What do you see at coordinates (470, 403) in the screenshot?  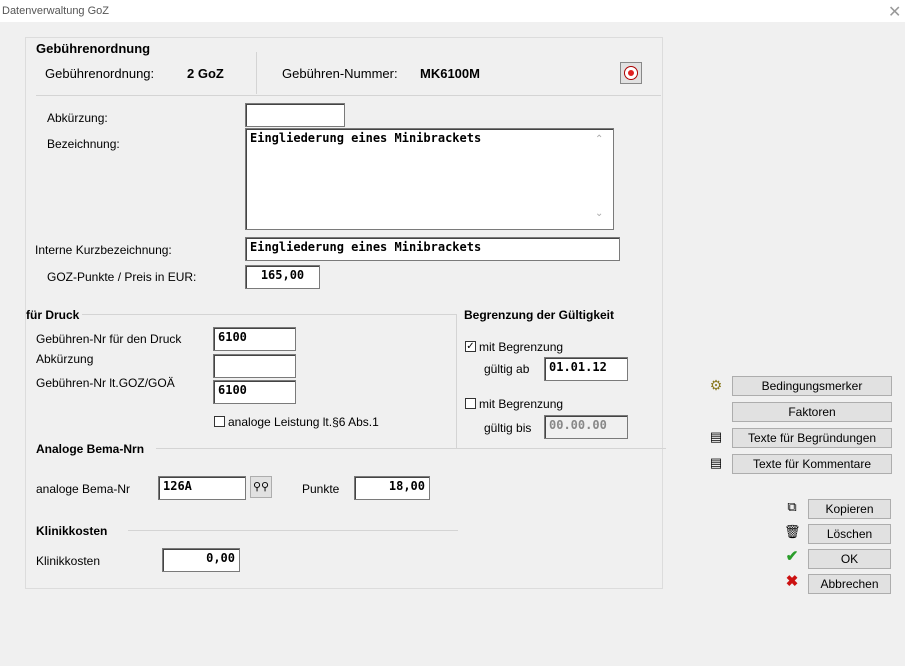 I see `mit-begrenzung-bis-checkbox` at bounding box center [470, 403].